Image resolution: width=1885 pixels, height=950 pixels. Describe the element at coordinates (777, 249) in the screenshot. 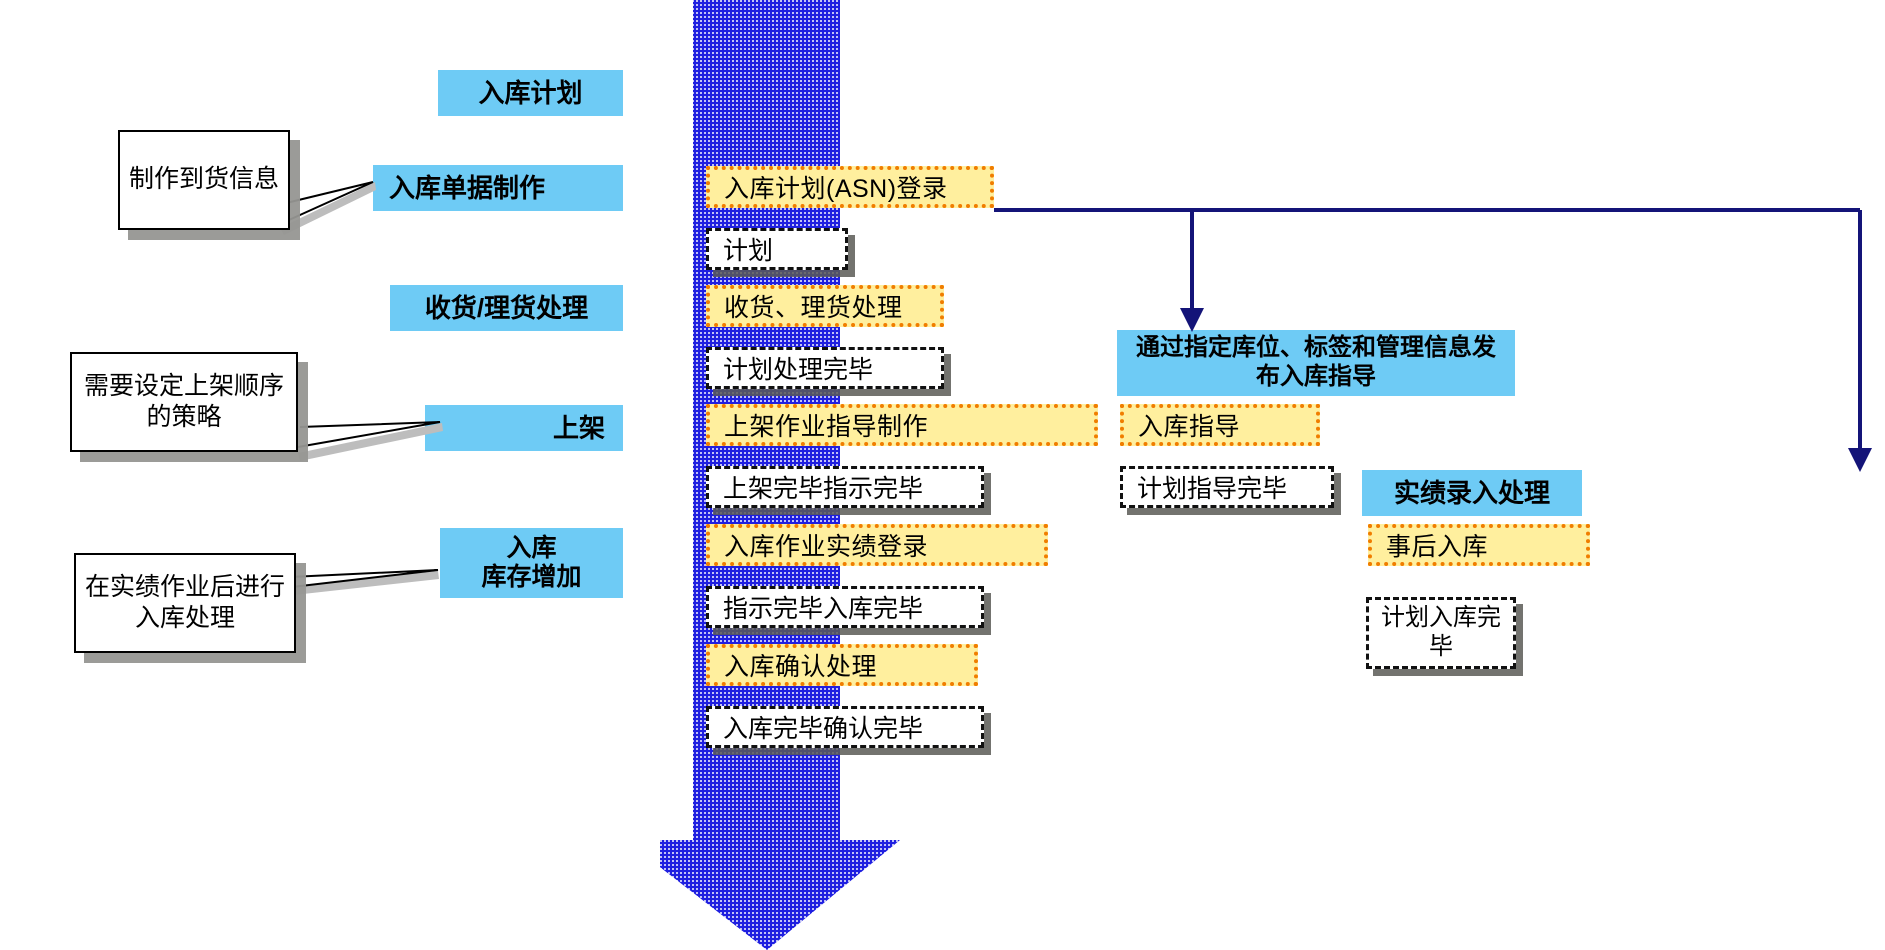

I see `state-plan: 计划` at that location.